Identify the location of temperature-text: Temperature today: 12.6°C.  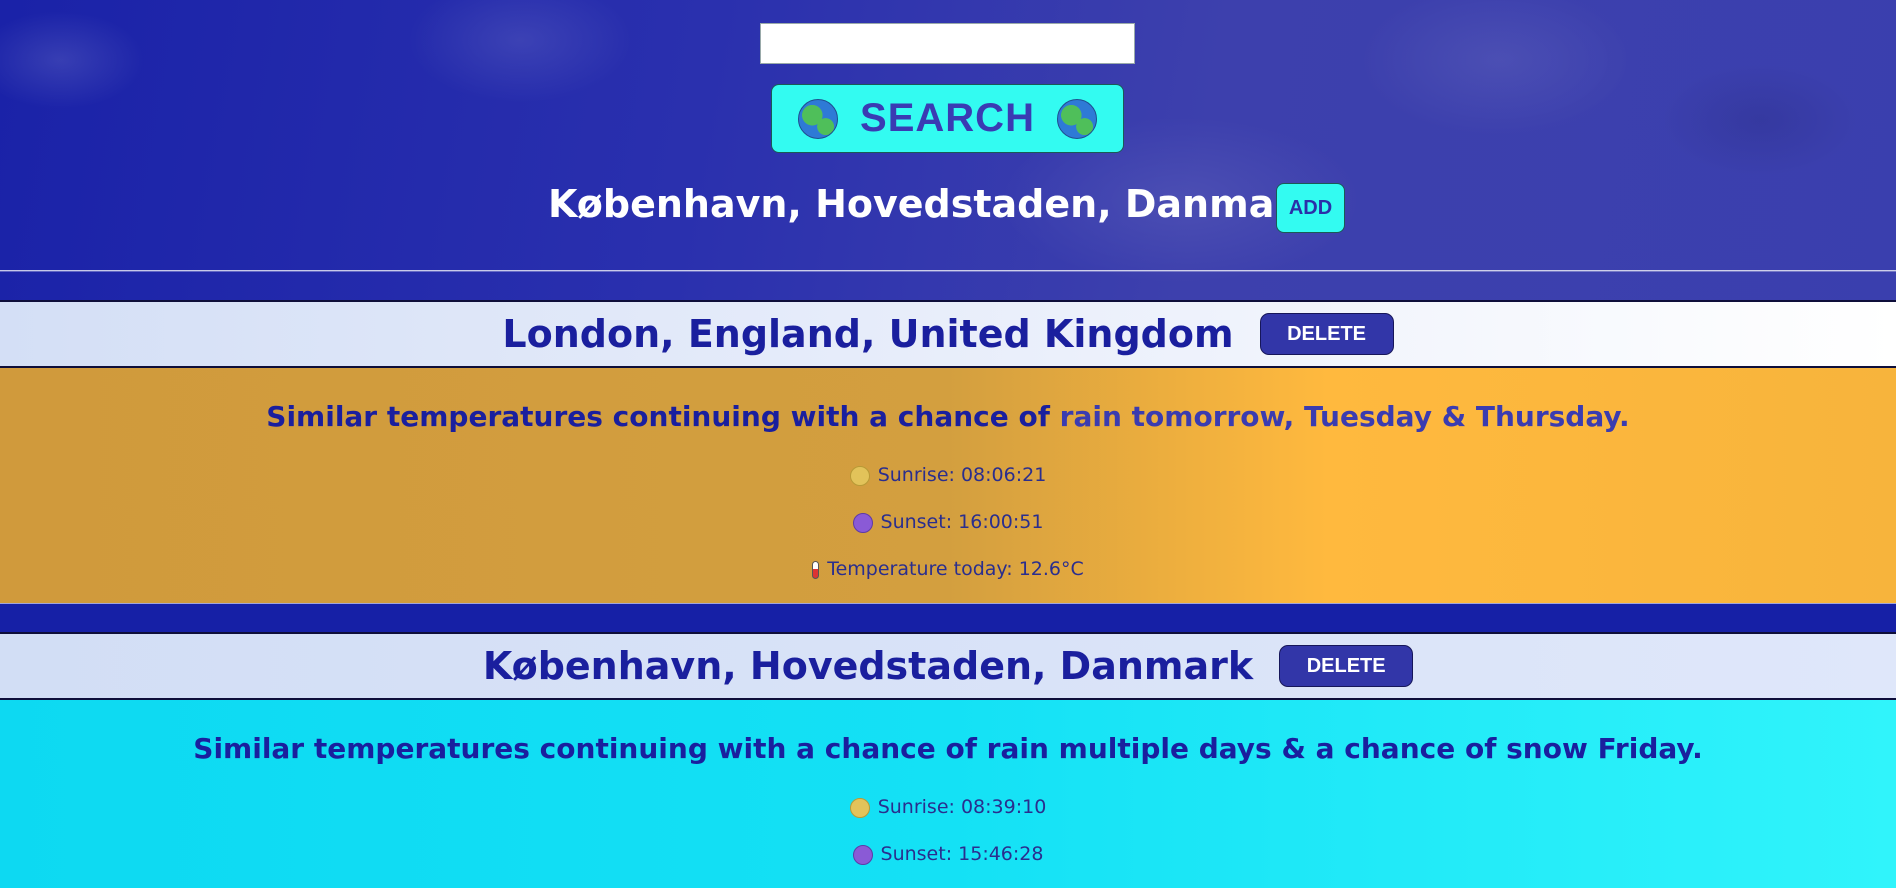
(955, 569).